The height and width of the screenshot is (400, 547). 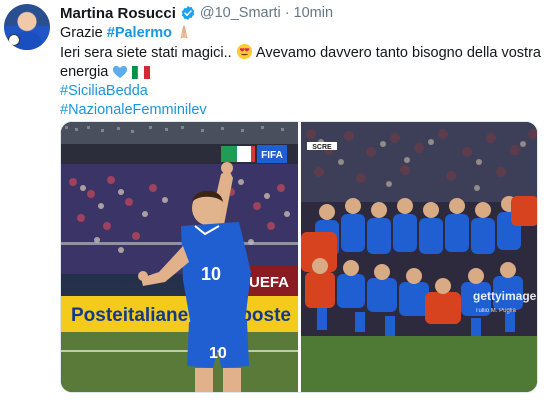 What do you see at coordinates (184, 32) in the screenshot?
I see `praying-hands-icon` at bounding box center [184, 32].